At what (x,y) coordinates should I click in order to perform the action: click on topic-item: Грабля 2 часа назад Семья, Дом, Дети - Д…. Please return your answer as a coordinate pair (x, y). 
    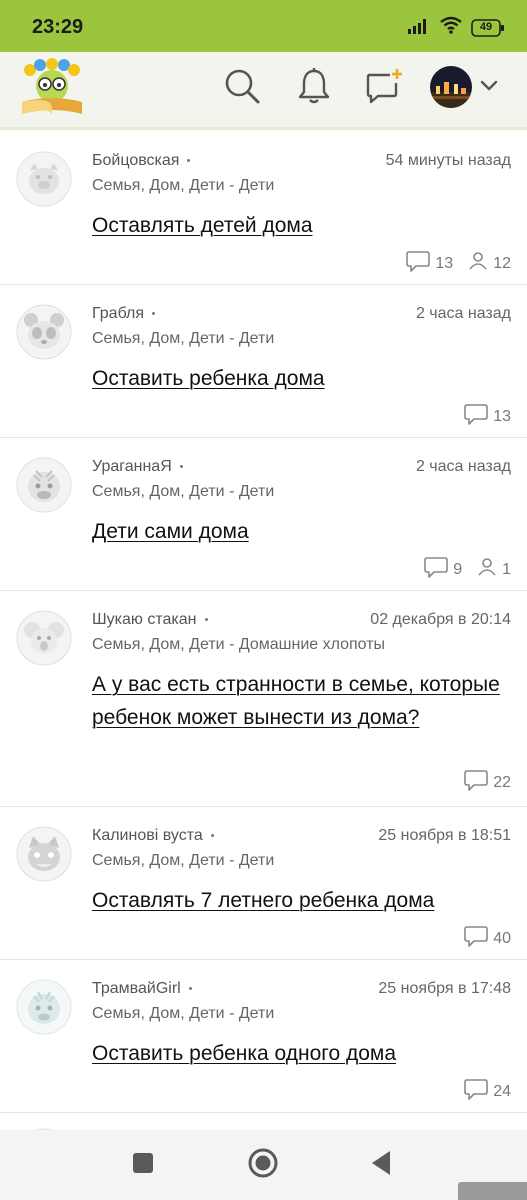
    Looking at the image, I should click on (263, 362).